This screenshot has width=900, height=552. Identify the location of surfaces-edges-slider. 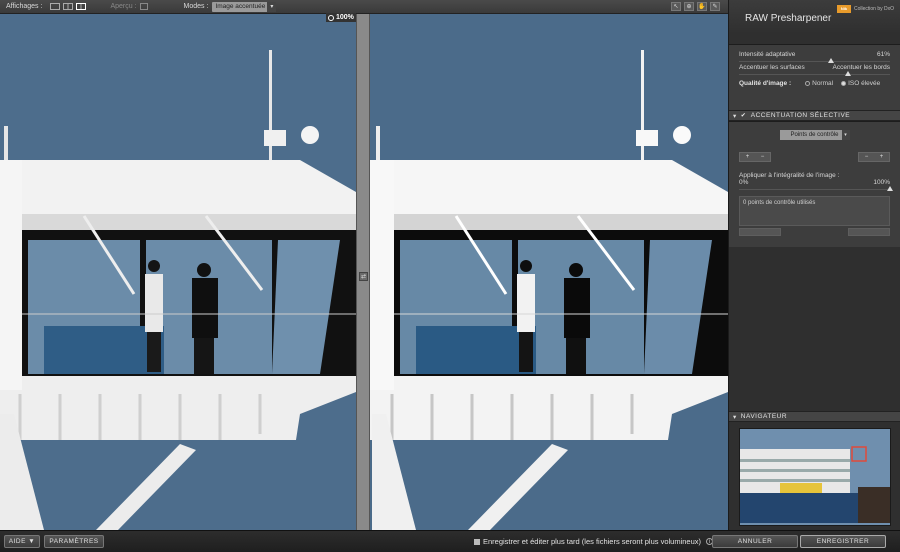
(814, 73).